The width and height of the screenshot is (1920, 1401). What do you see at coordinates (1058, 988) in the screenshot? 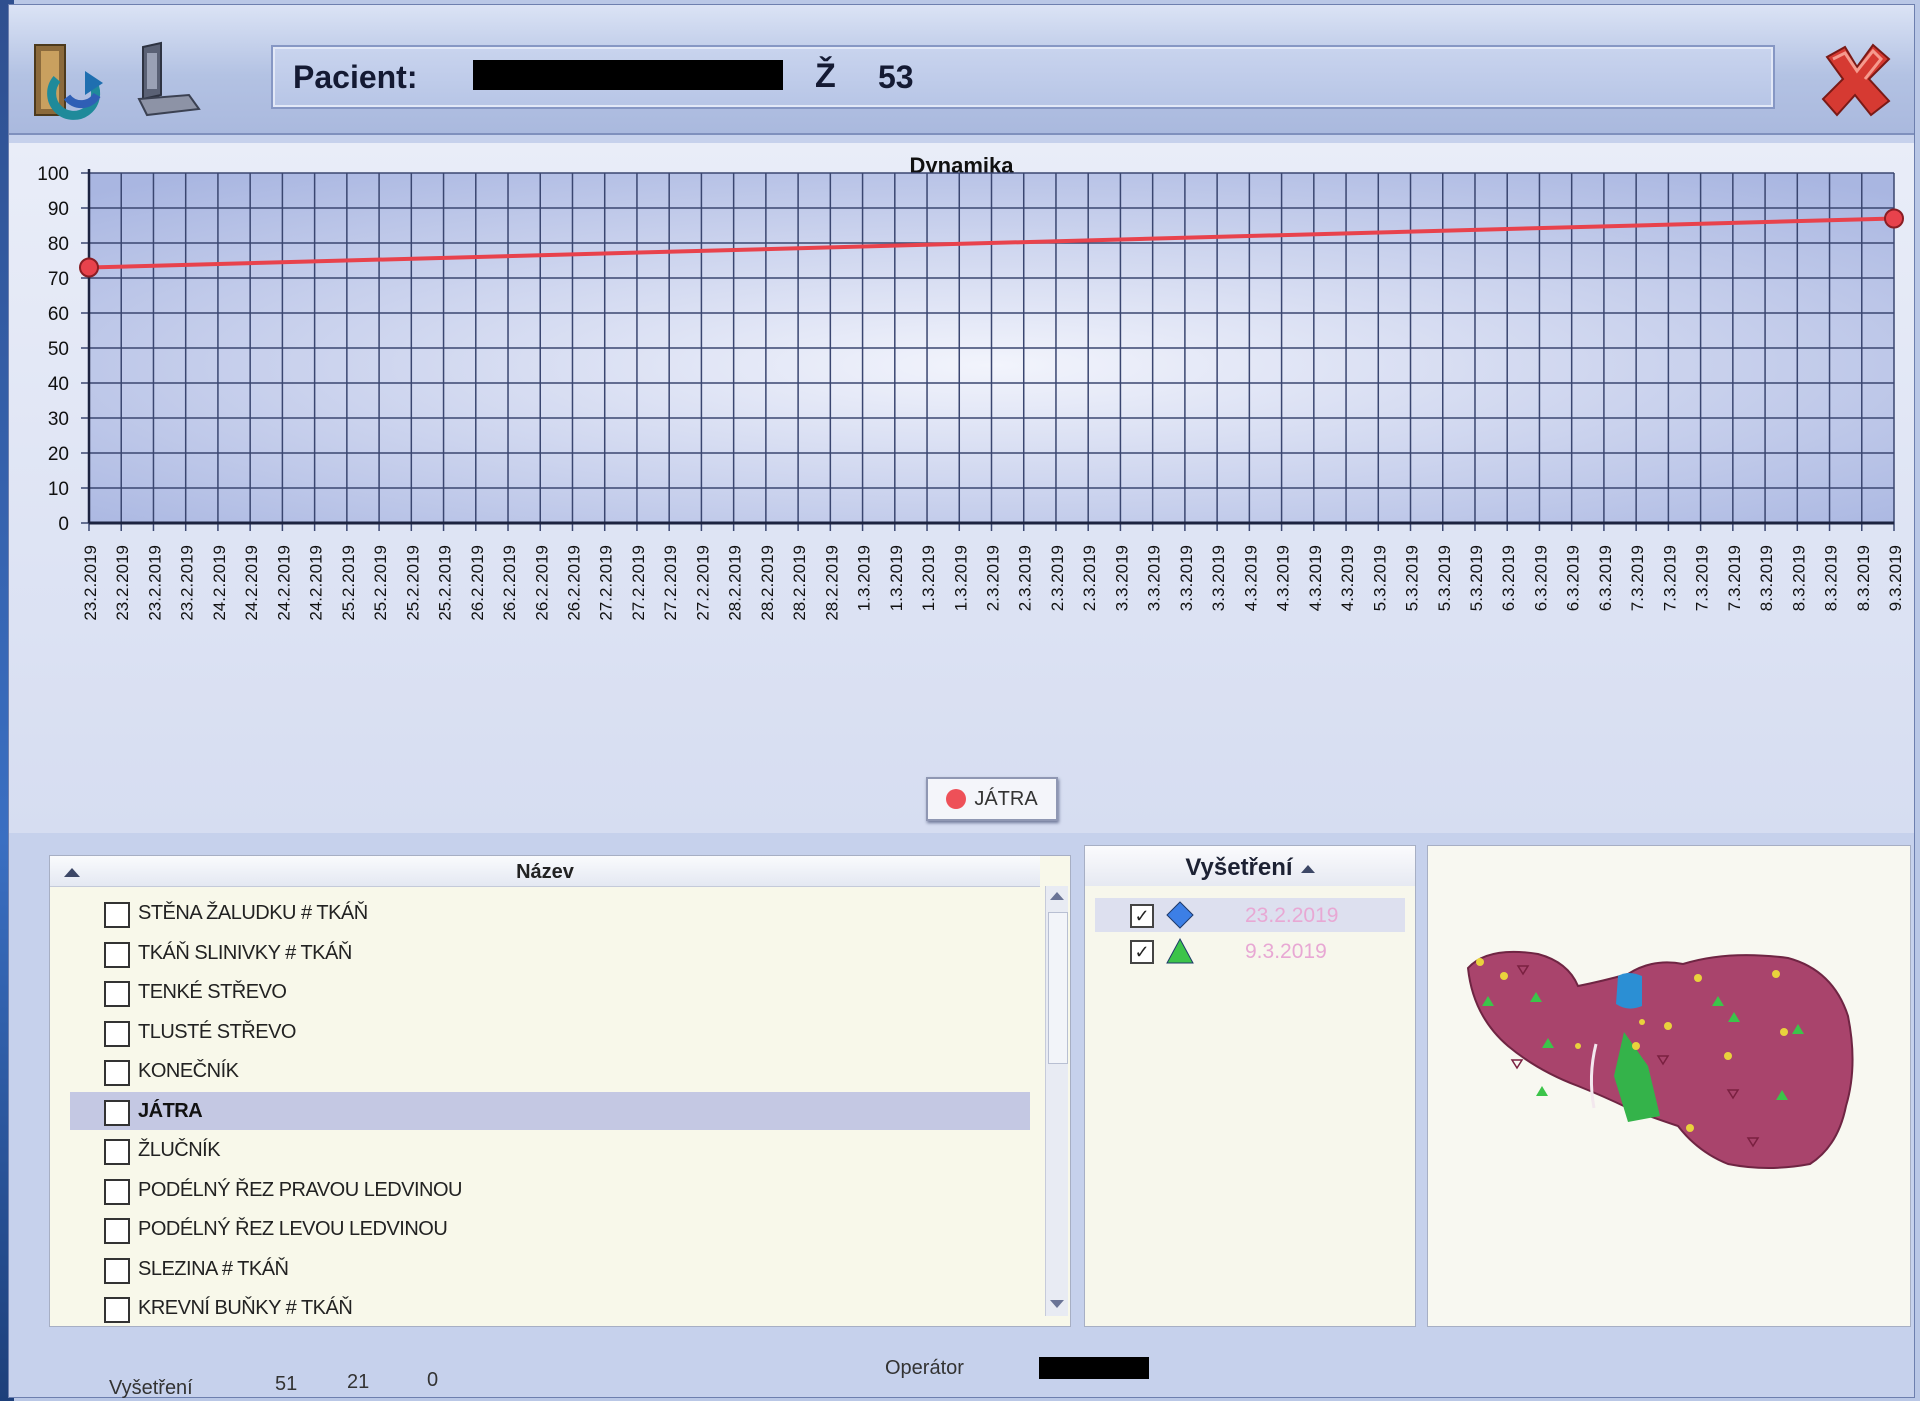
I see `scrollbar-thumb` at bounding box center [1058, 988].